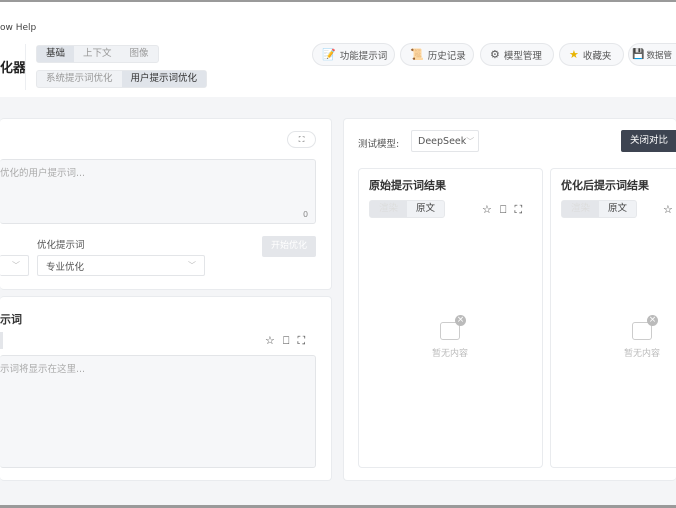 The width and height of the screenshot is (676, 508). I want to click on model-manager-button: ⚙ 模型管理, so click(517, 54).